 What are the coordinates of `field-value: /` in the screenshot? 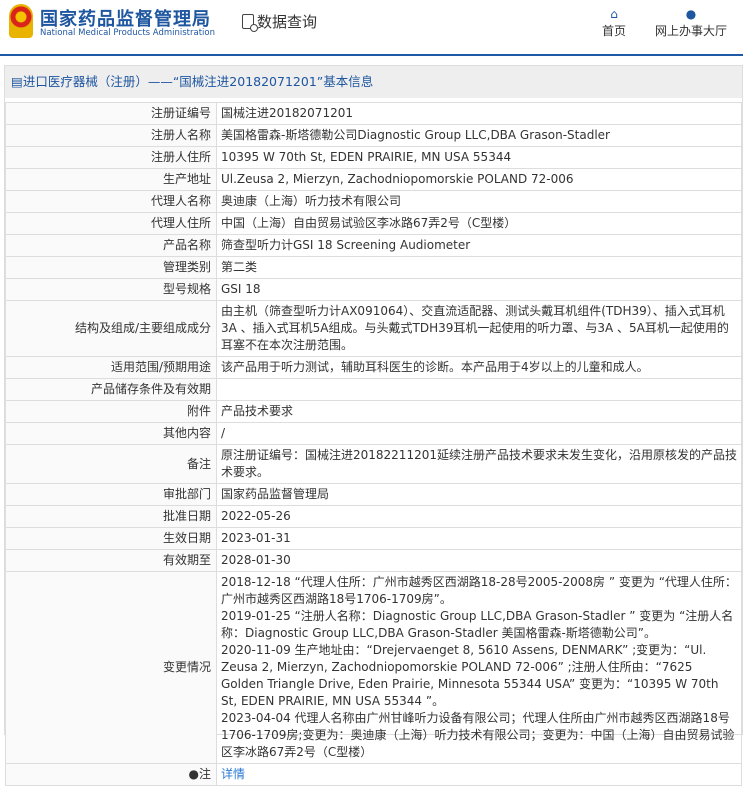 It's located at (479, 433).